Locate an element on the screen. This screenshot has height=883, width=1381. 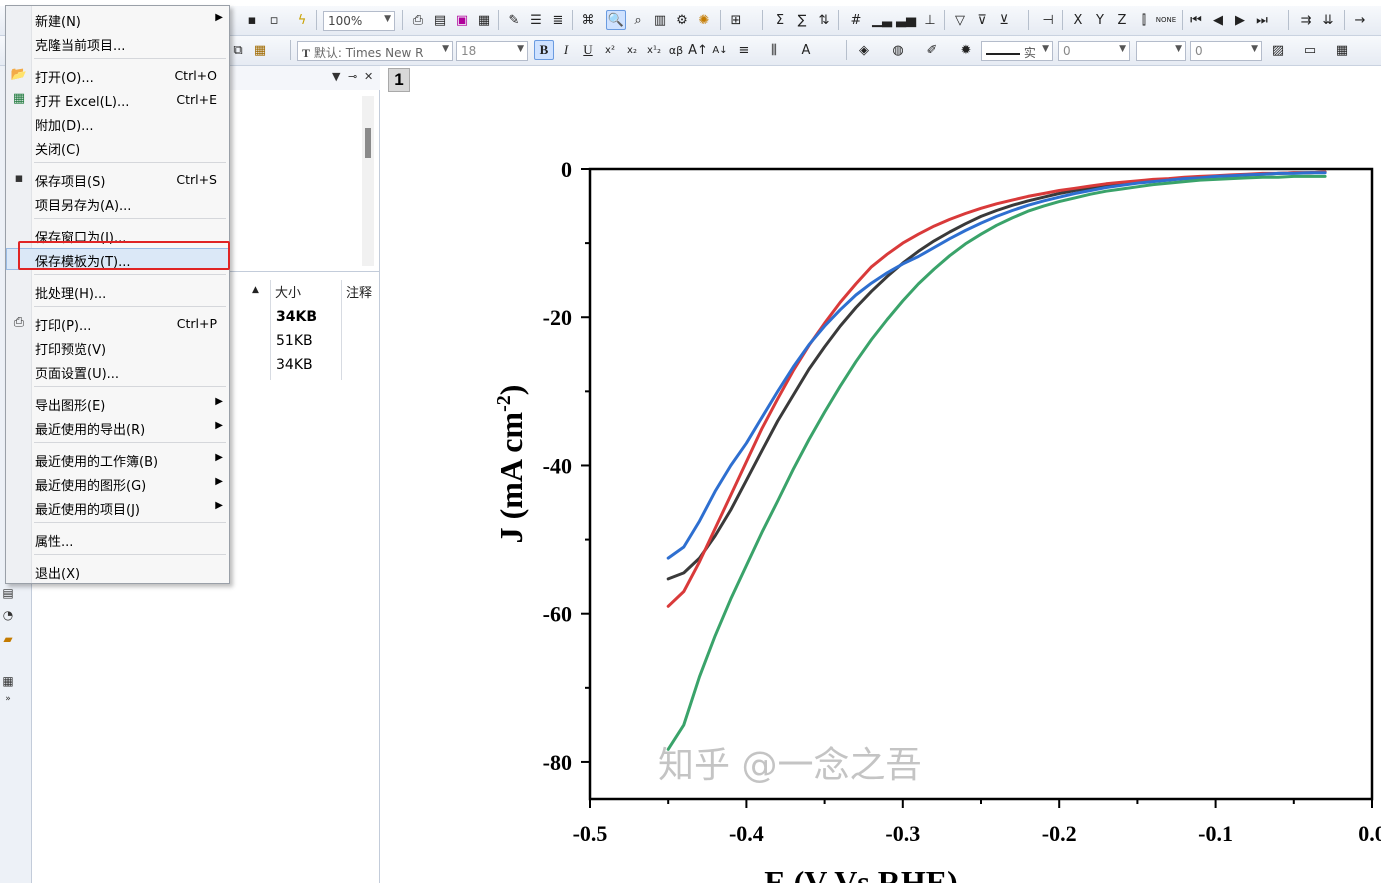
zoom-combo: 100% ▼ is located at coordinates (359, 21).